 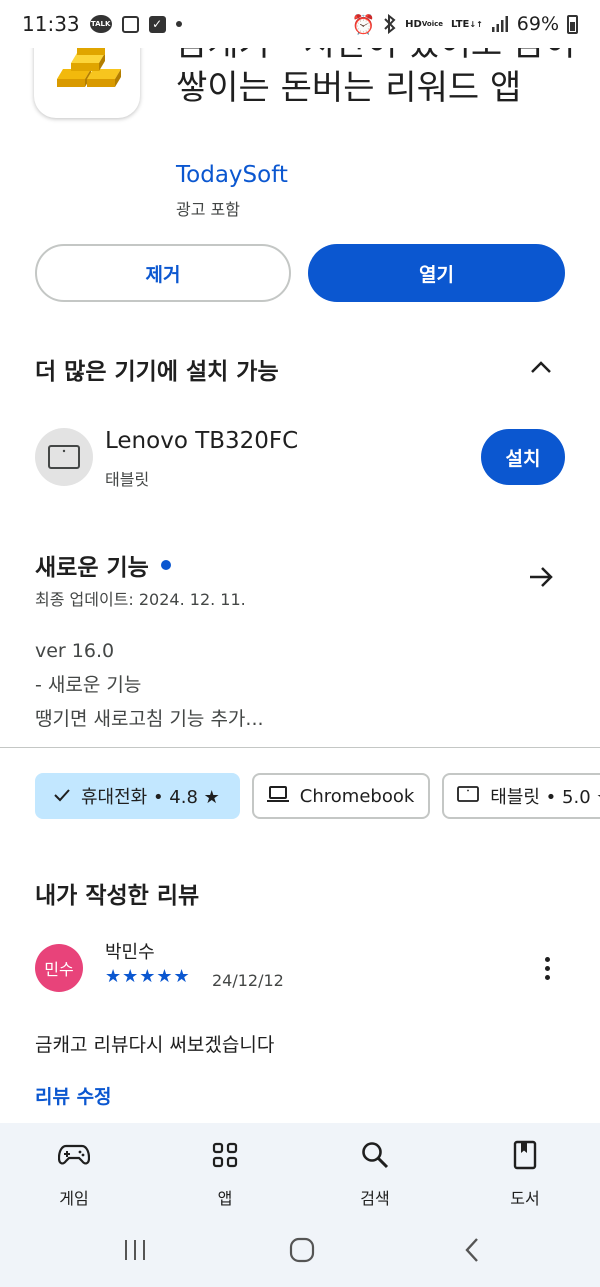 I want to click on lte-label: LTE, so click(x=460, y=24).